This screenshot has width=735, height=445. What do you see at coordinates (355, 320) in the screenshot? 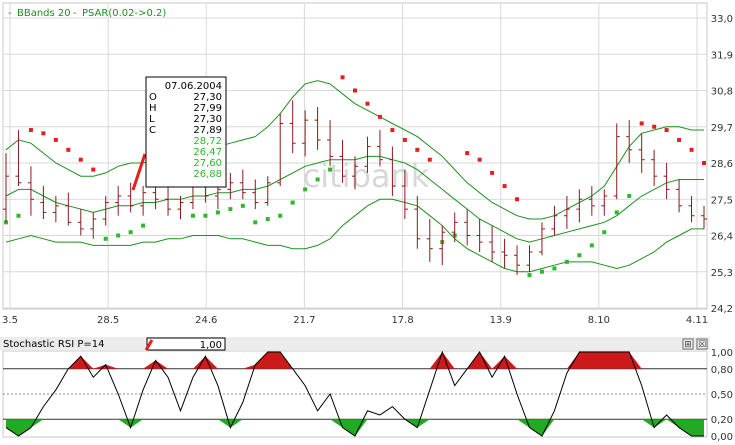
I see `price-x-axis: 3.5 28.5 24.6 21.7 17.8 13.9 8.10 4.11` at bounding box center [355, 320].